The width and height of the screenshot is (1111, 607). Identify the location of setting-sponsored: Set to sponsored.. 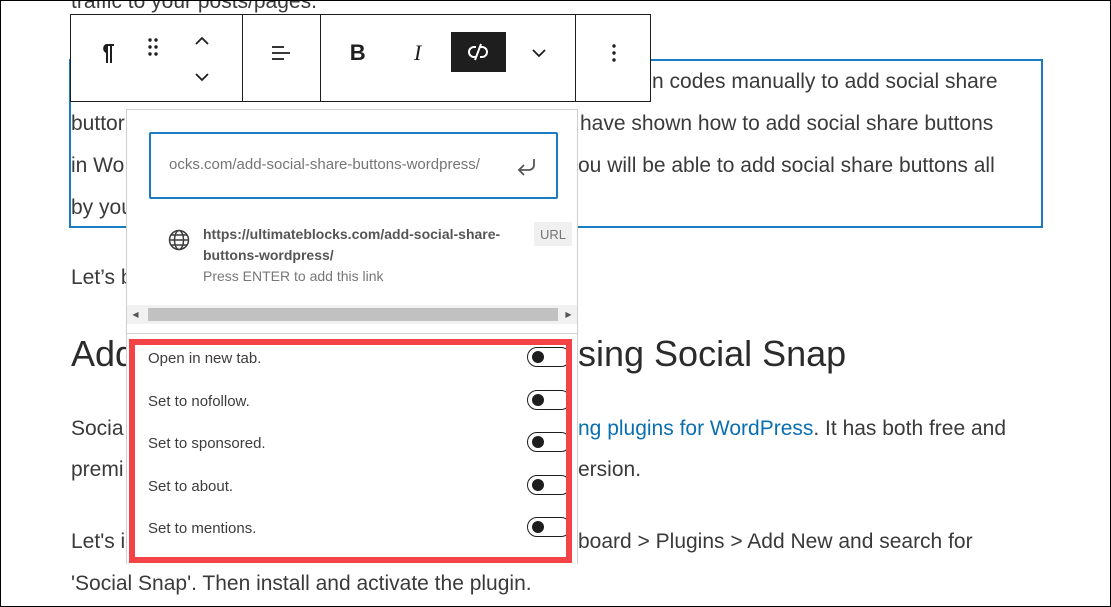
(359, 445).